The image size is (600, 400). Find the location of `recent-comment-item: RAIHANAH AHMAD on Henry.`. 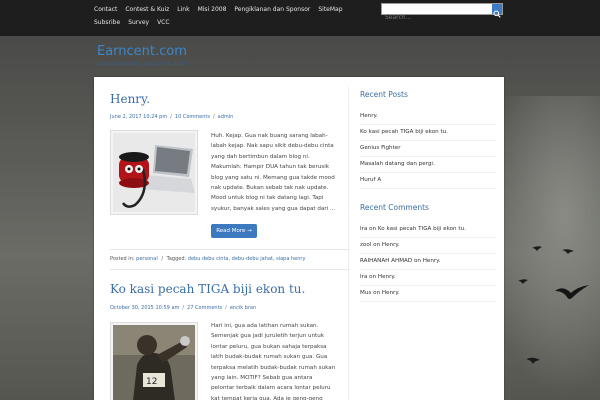

recent-comment-item: RAIHANAH AHMAD on Henry. is located at coordinates (428, 262).